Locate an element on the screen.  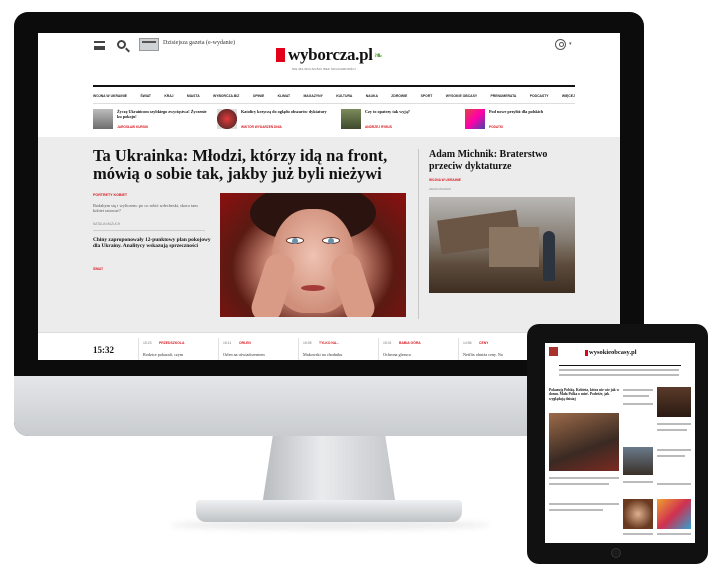
nav-item: NAUKA is located at coordinates (372, 96).